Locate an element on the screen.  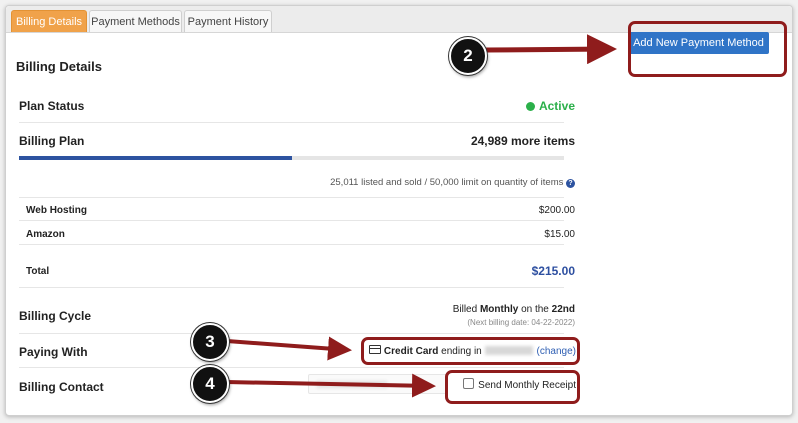
annotation-badge-4: 4 is located at coordinates (210, 384).